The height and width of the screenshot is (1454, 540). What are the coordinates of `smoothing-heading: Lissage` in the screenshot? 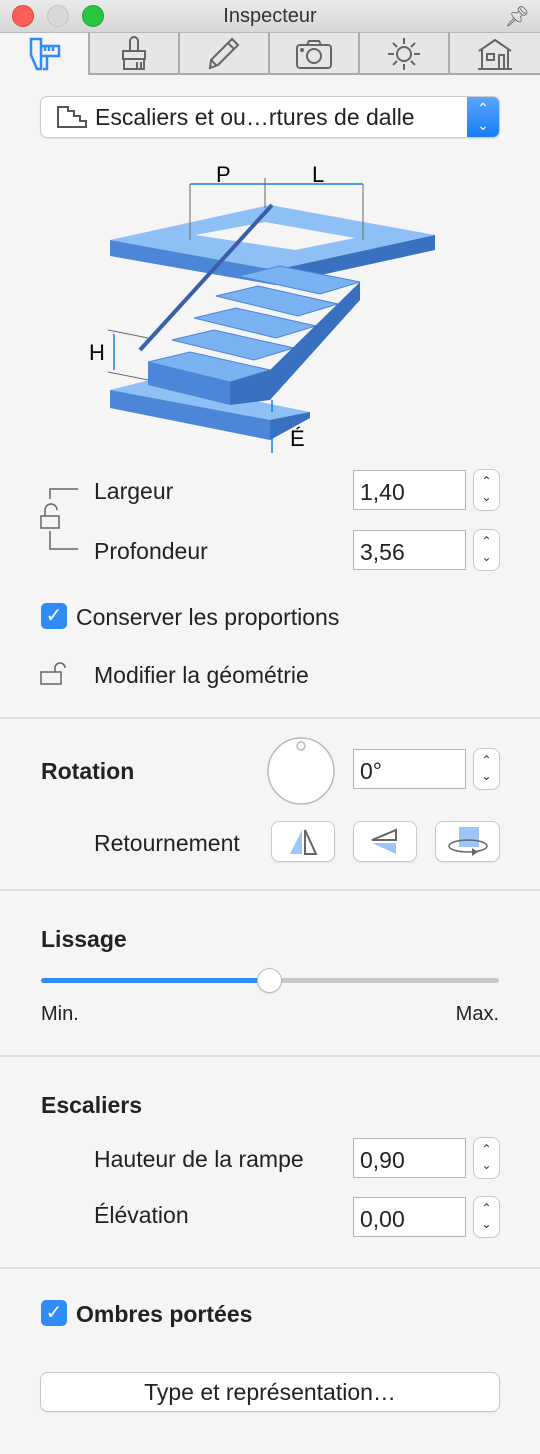 It's located at (84, 939).